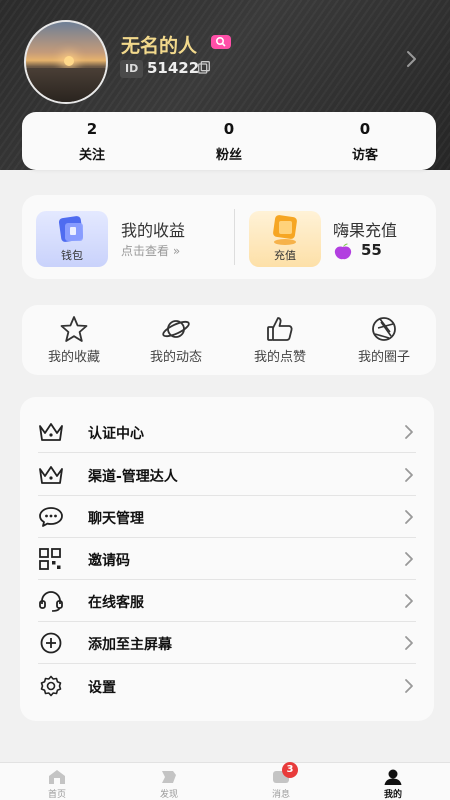  I want to click on wallet-card: 钱包 我的收益 点击查看 » 充值 嗨果充值, so click(229, 237).